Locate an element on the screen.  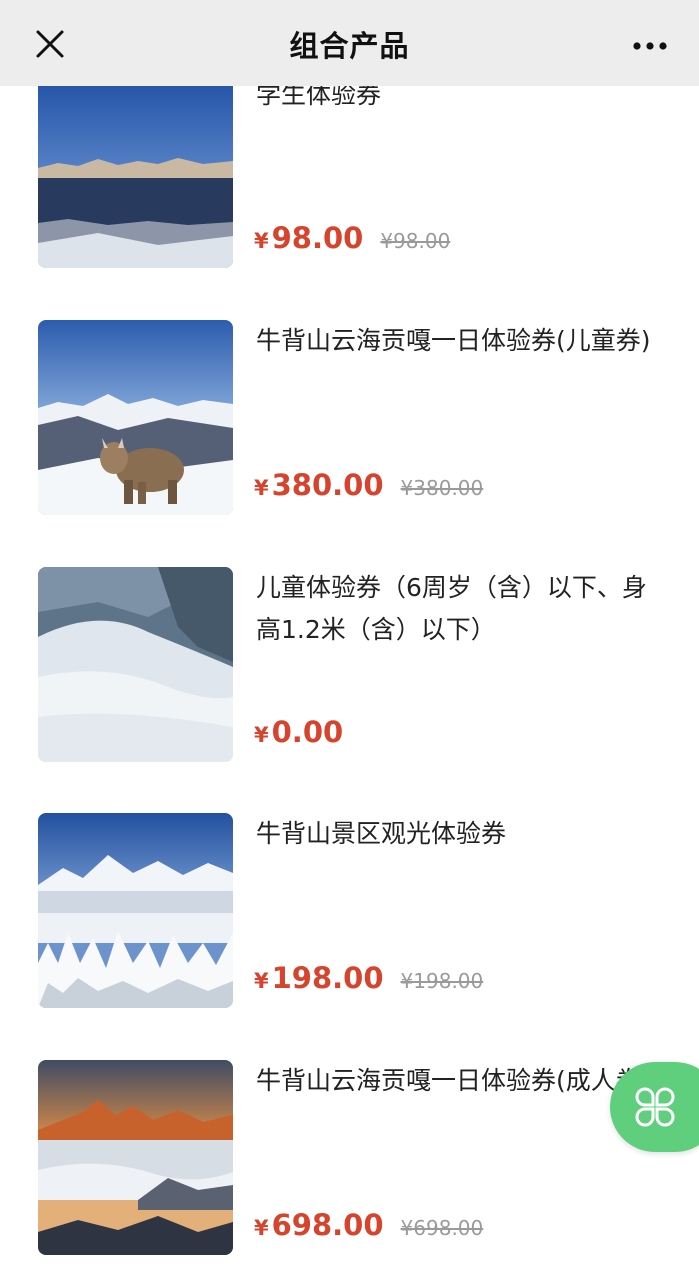
current-price: 0.00 is located at coordinates (307, 732).